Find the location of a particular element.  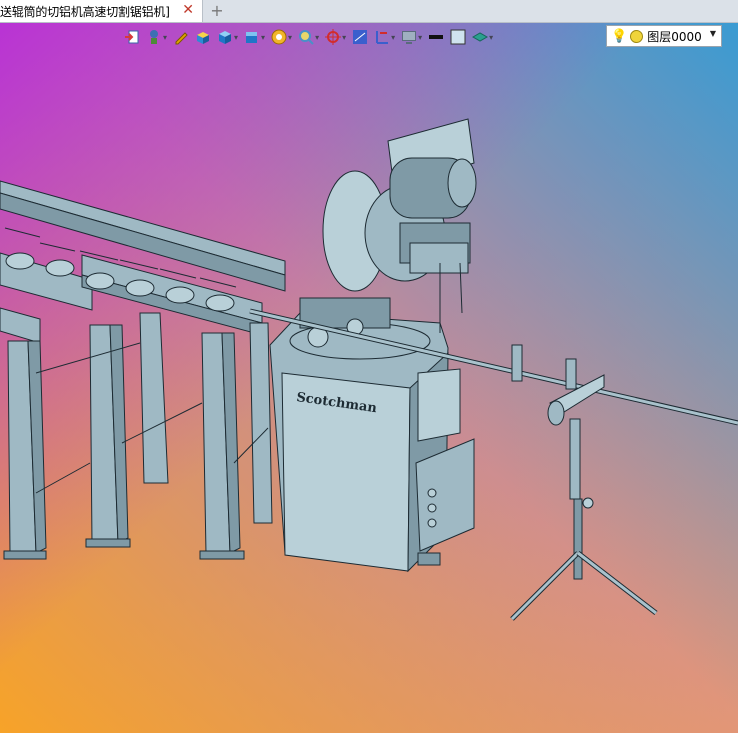

display-icon is located at coordinates (409, 37).